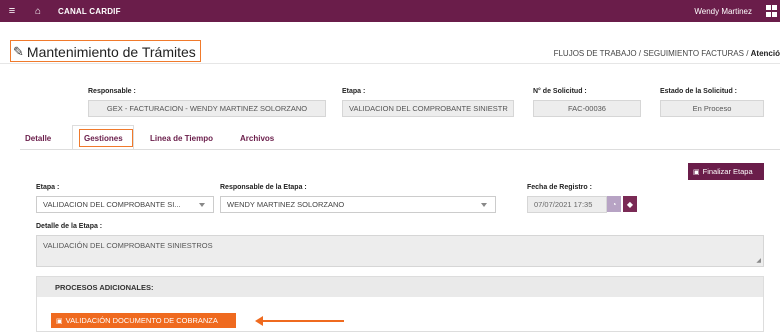 The width and height of the screenshot is (780, 332). I want to click on tab-linea-de-tiempo: Linea de Tiempo, so click(181, 138).